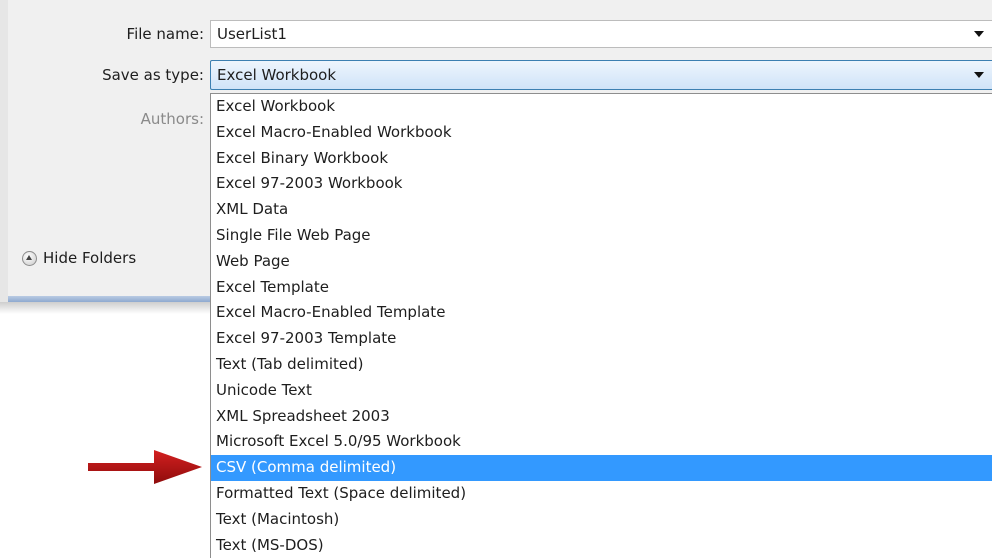 The width and height of the screenshot is (992, 558). Describe the element at coordinates (601, 520) in the screenshot. I see `file-type-option: Text (Macintosh)` at that location.